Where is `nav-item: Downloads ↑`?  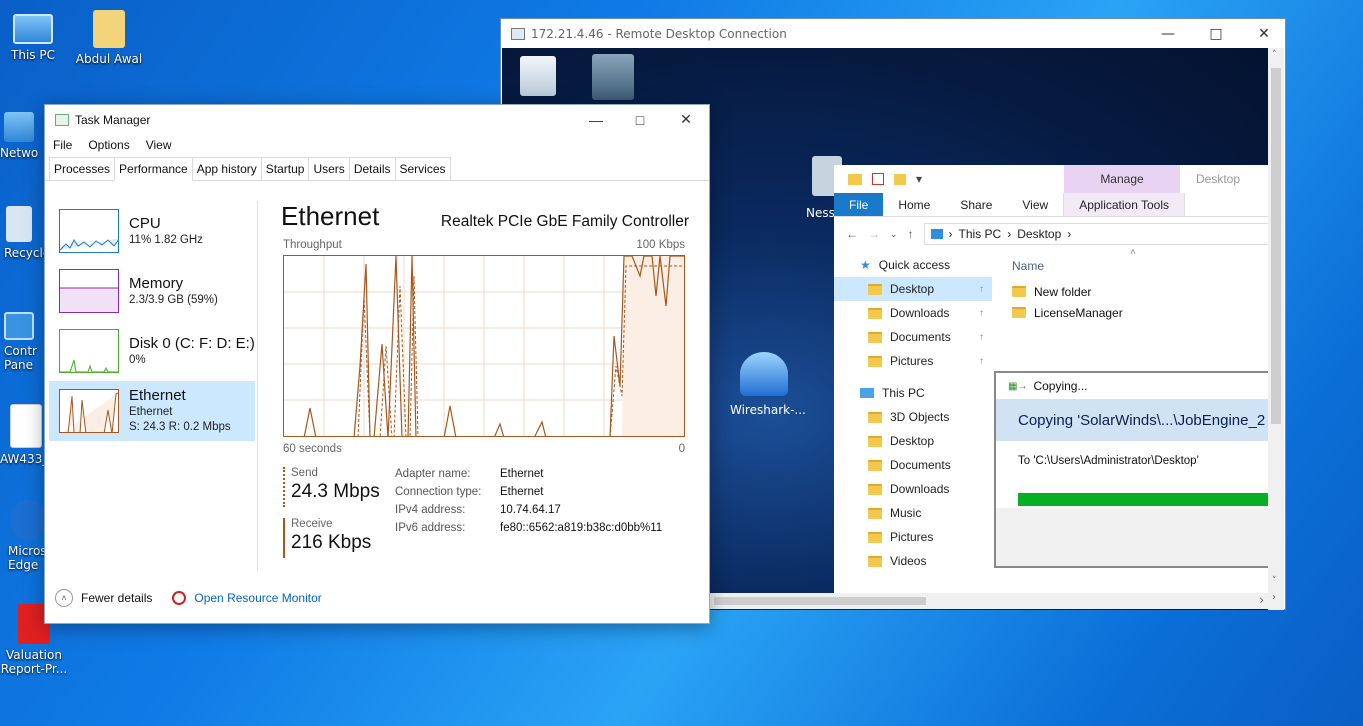
nav-item: Downloads ↑ is located at coordinates (913, 313).